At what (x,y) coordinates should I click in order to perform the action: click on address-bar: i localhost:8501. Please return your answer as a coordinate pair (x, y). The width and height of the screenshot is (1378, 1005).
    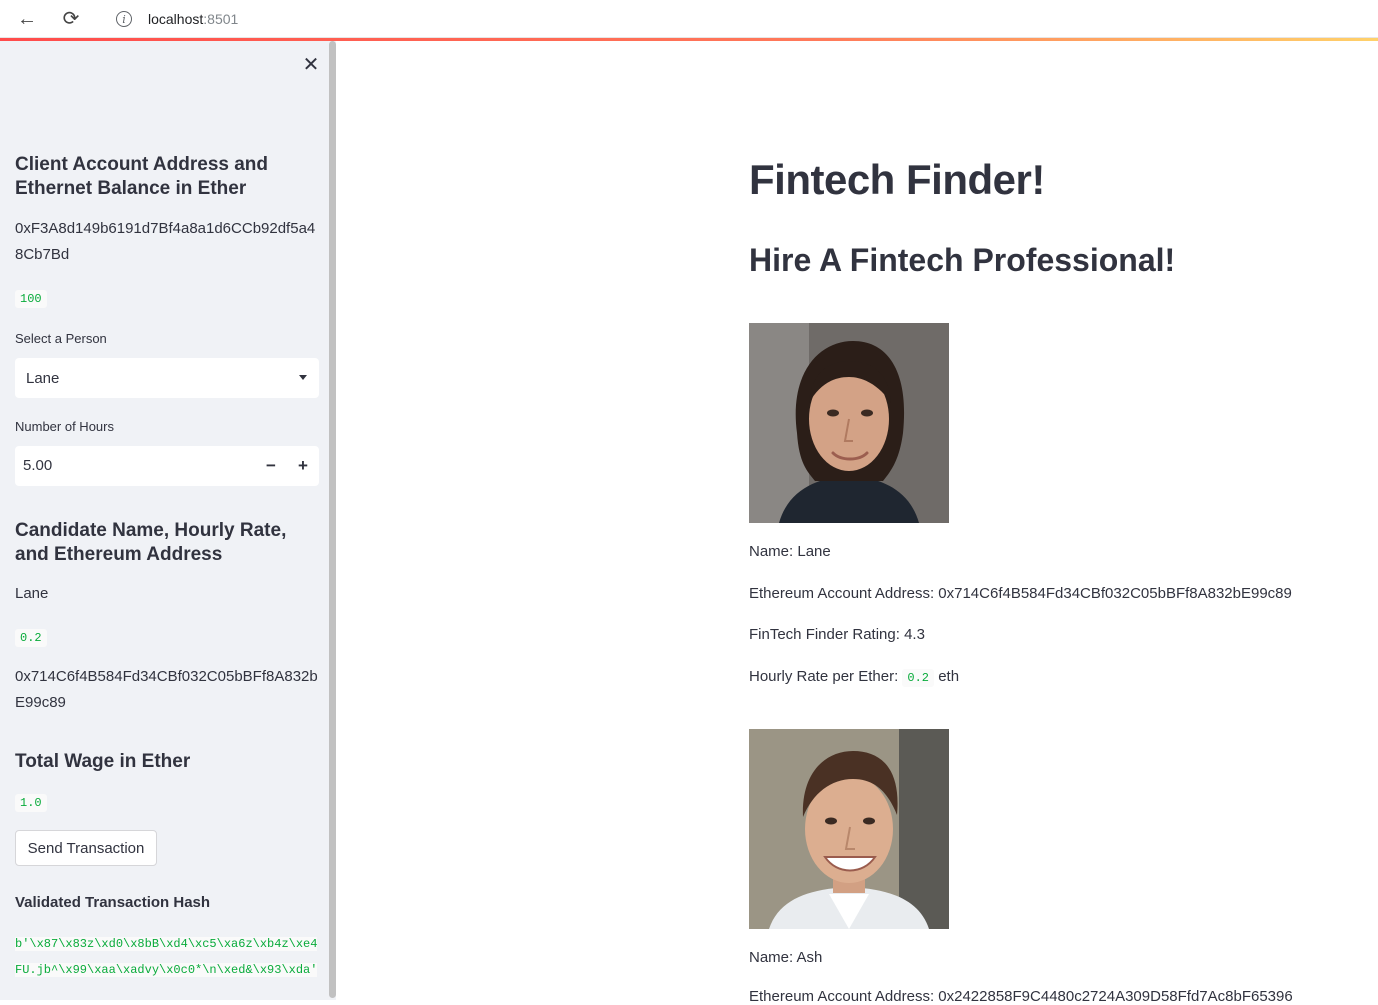
    Looking at the image, I should click on (738, 19).